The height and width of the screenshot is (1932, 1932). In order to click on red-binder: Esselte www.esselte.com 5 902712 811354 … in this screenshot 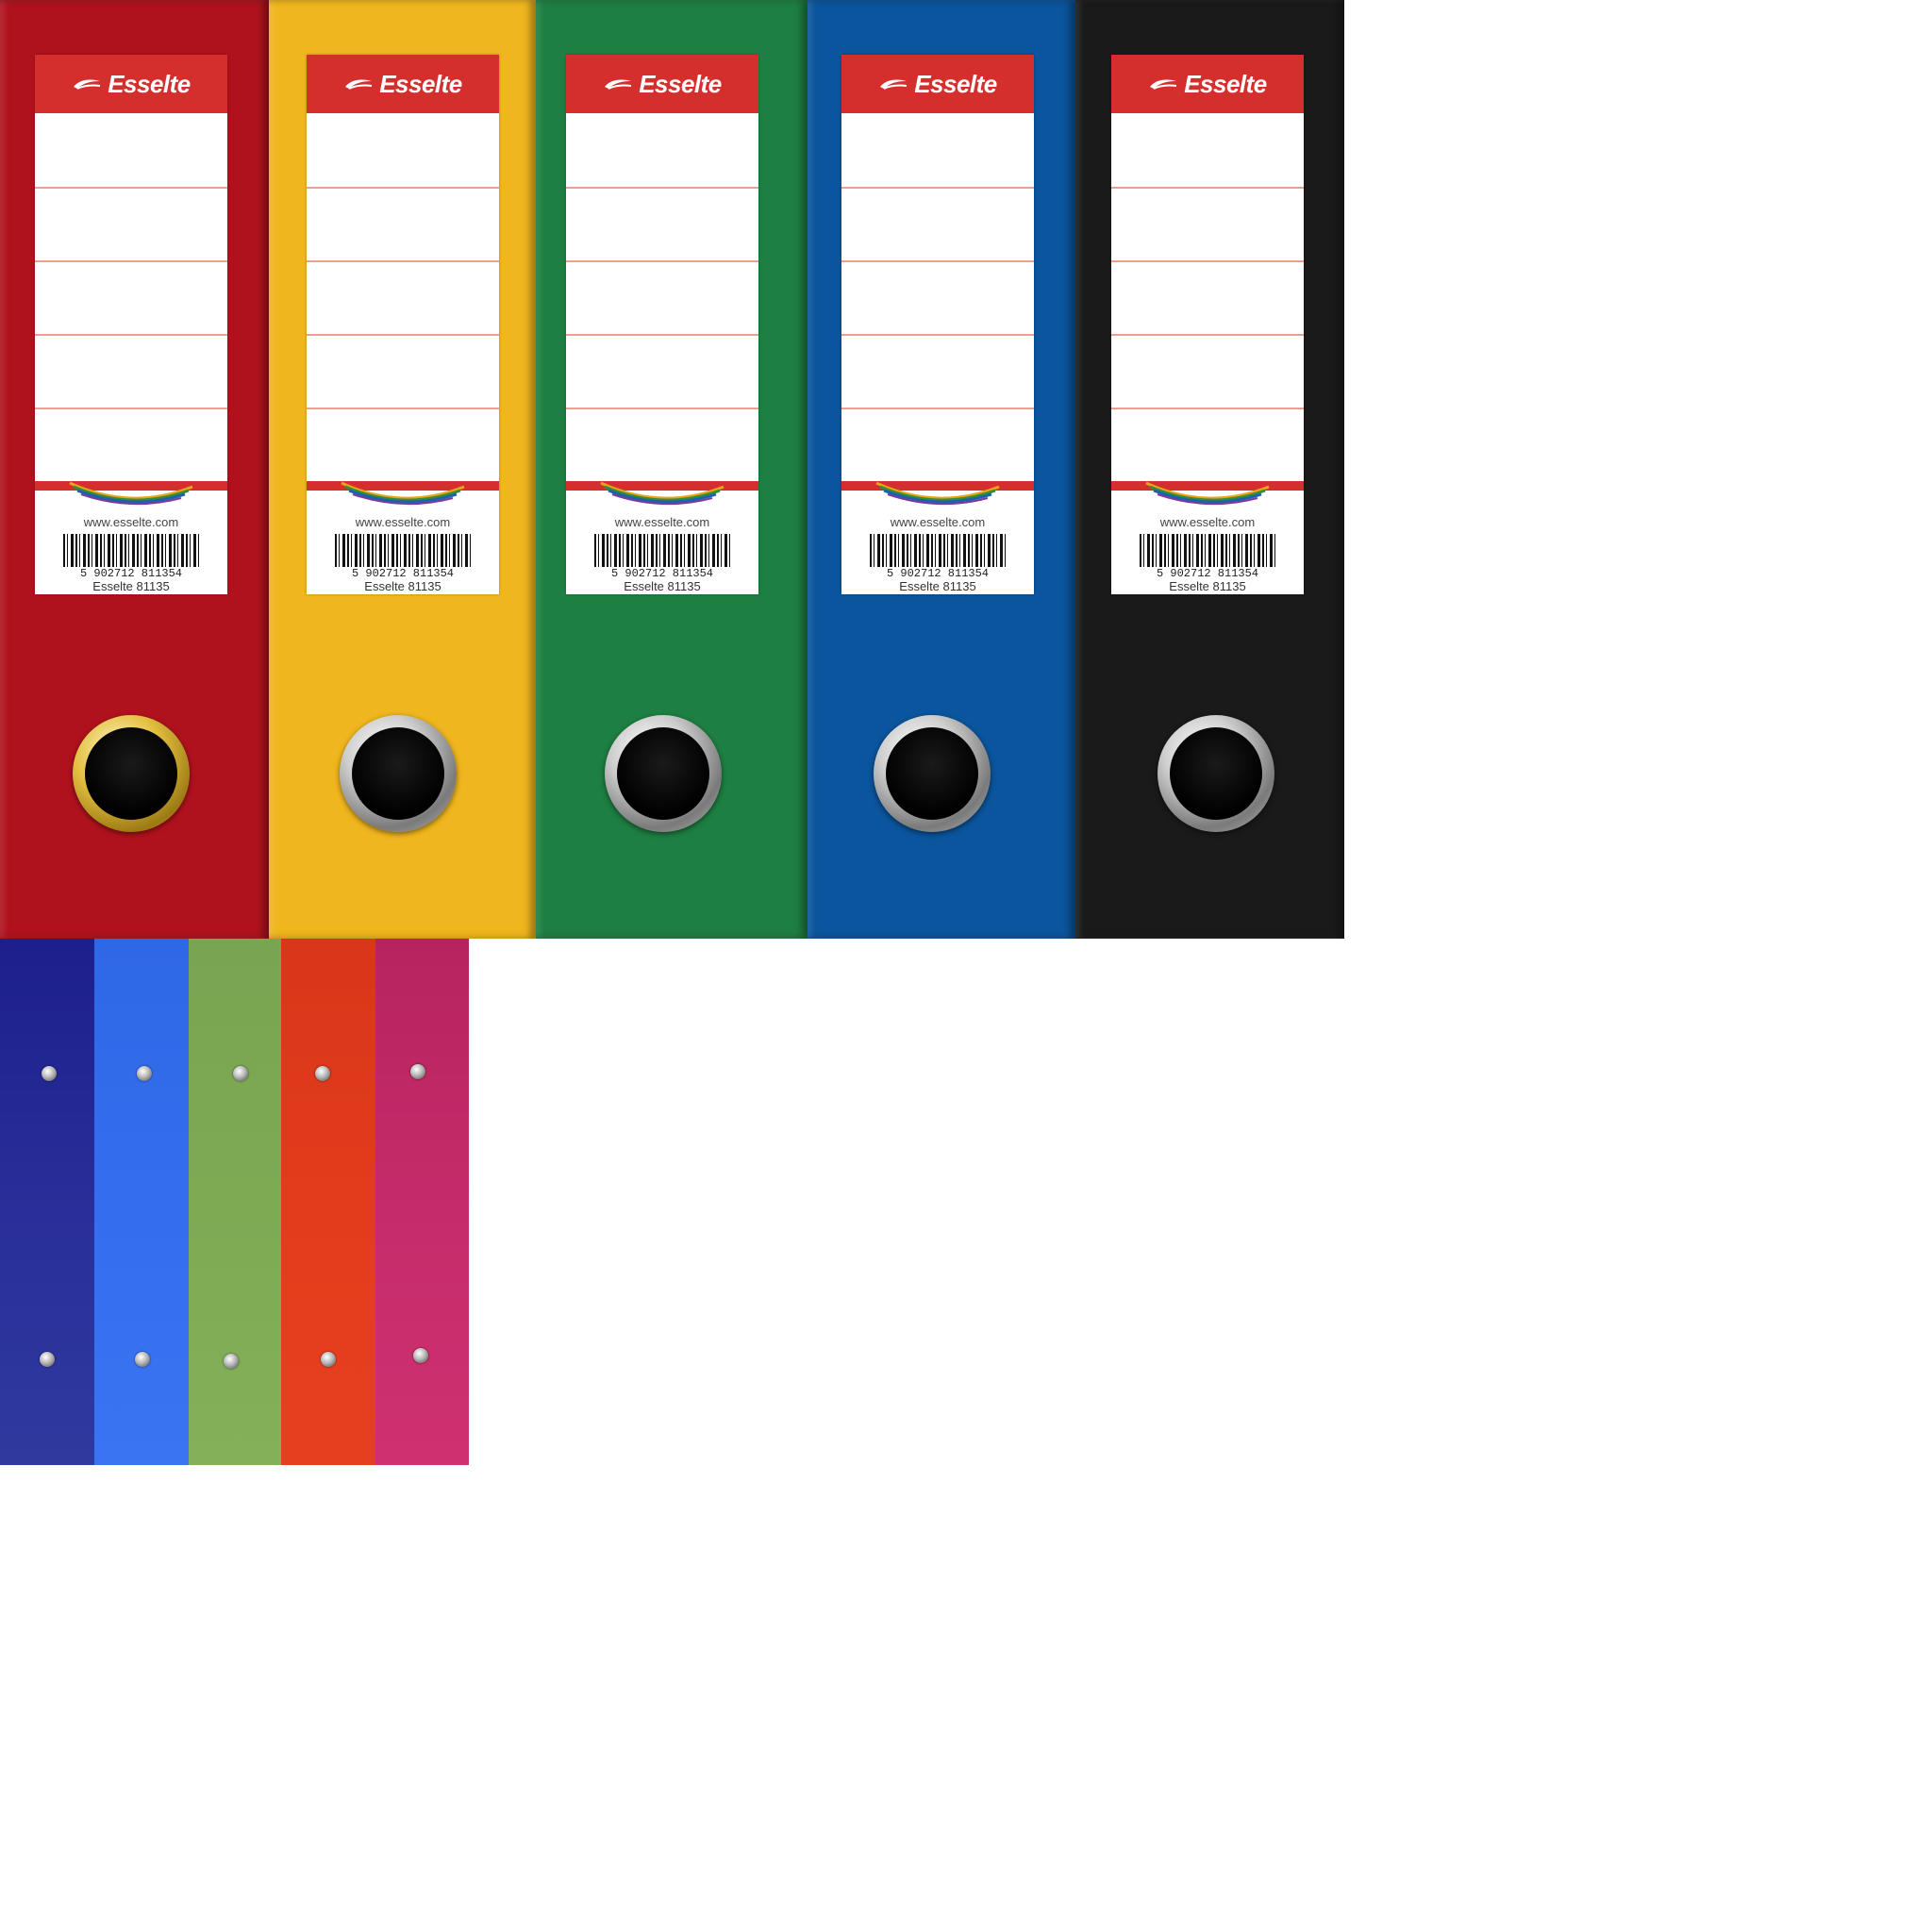, I will do `click(134, 470)`.